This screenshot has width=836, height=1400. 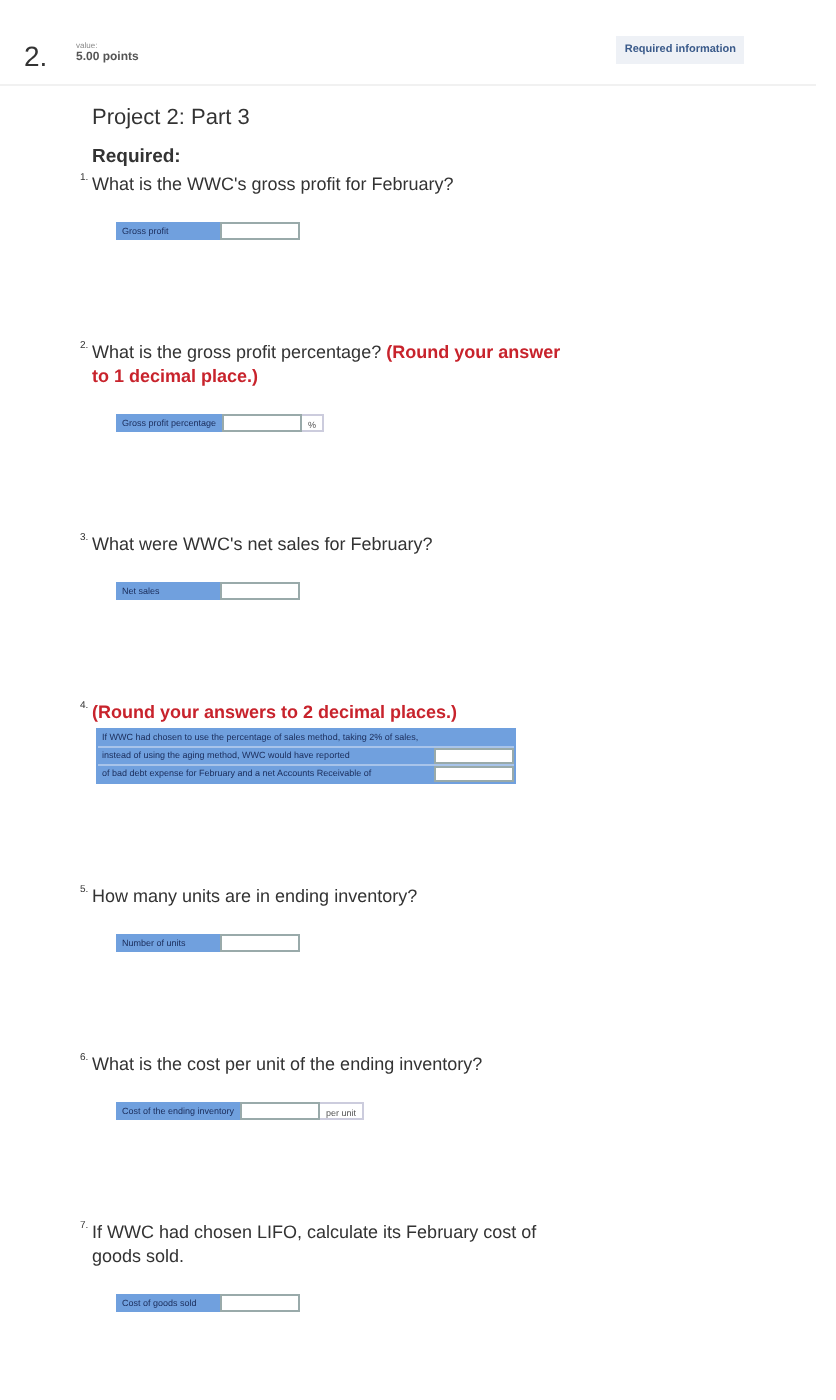 I want to click on question-text: (Round your answers to 2 decimal places.), so click(x=275, y=712).